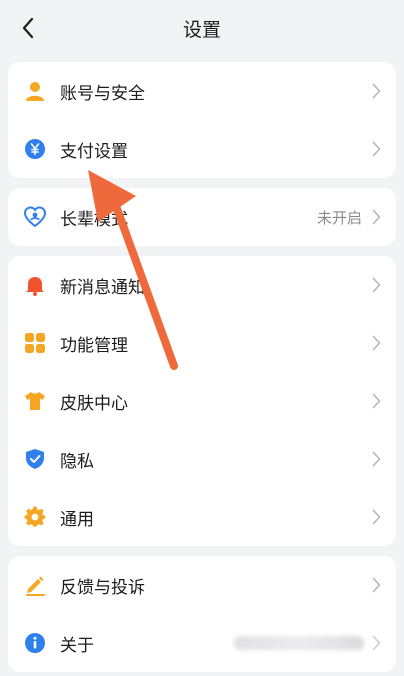  I want to click on page-title: 设置, so click(201, 29).